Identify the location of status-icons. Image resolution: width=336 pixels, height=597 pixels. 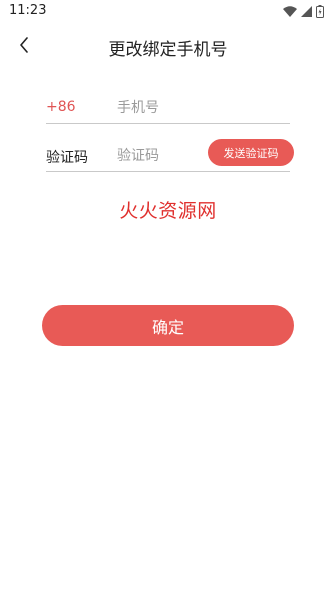
(303, 11).